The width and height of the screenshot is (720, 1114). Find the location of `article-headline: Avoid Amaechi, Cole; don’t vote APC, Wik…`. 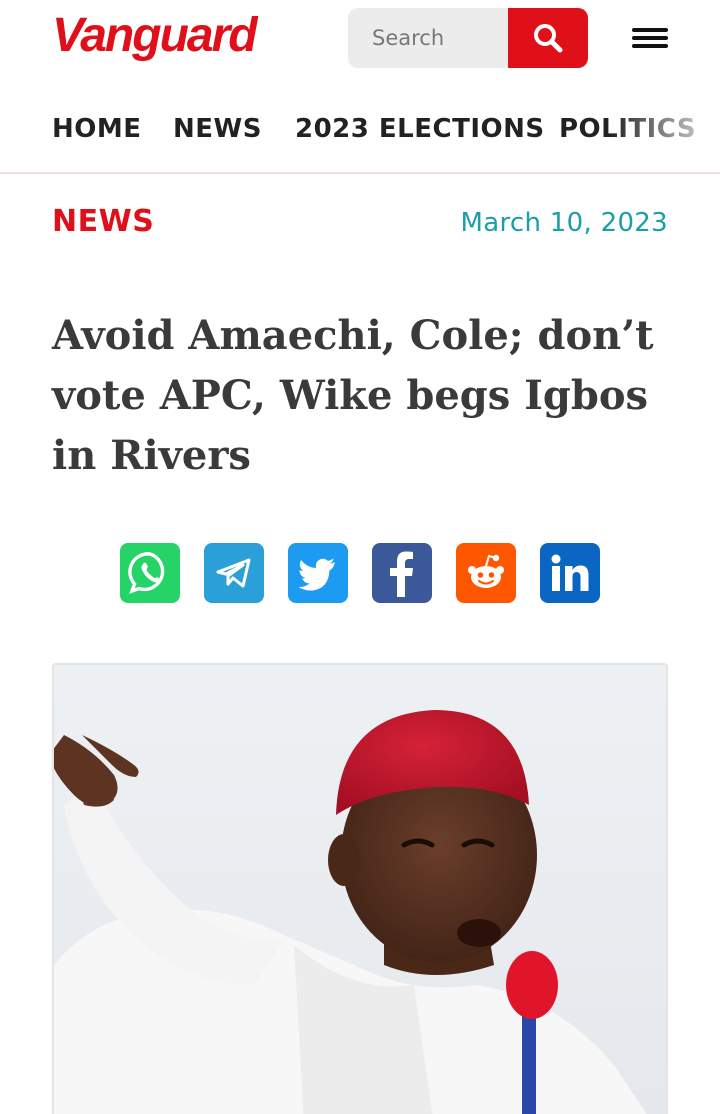

article-headline: Avoid Amaechi, Cole; don’t vote APC, Wik… is located at coordinates (353, 395).